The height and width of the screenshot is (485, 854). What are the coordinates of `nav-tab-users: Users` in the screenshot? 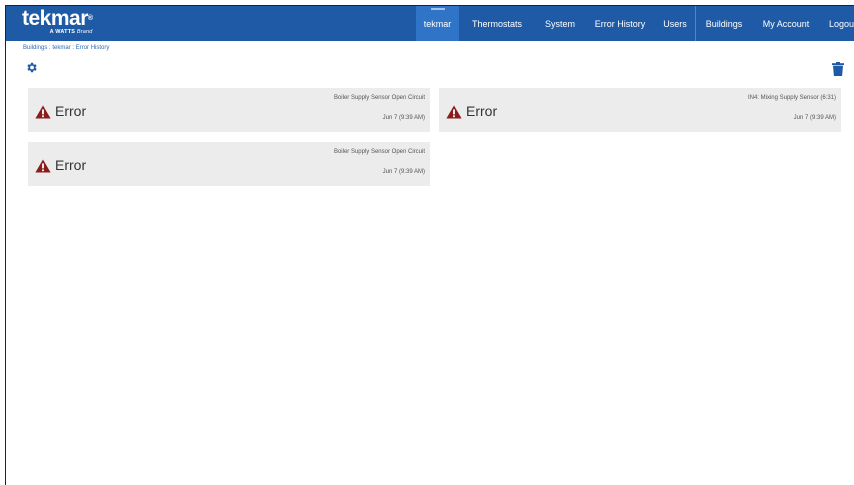 It's located at (675, 23).